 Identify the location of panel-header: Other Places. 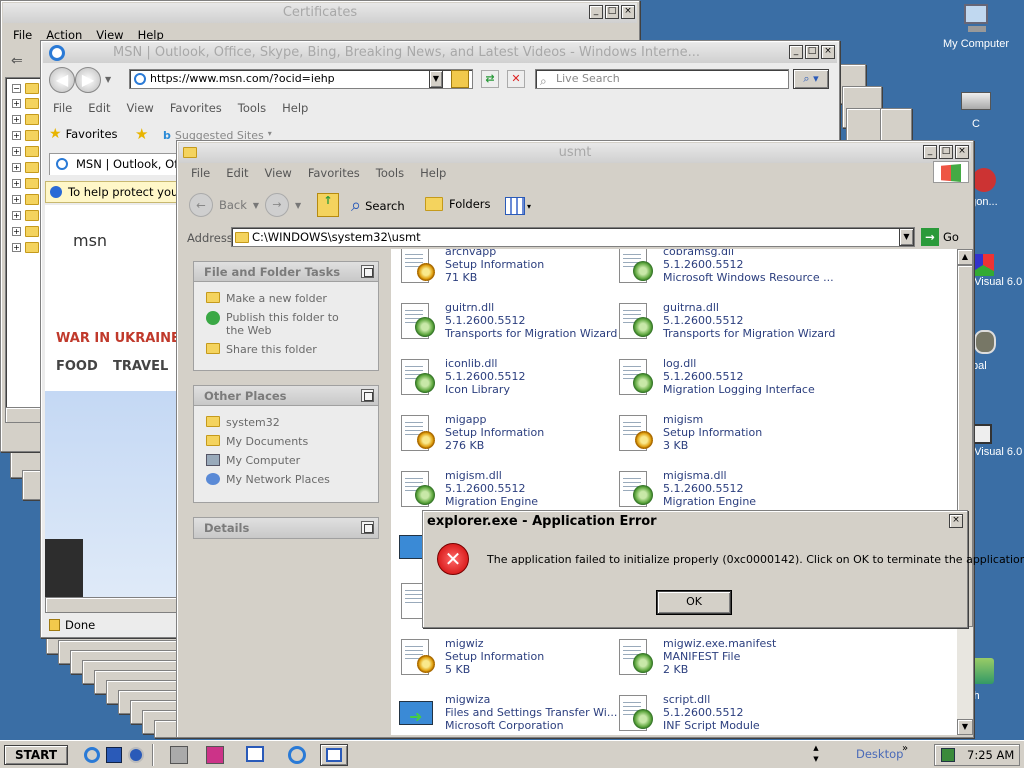
(286, 396).